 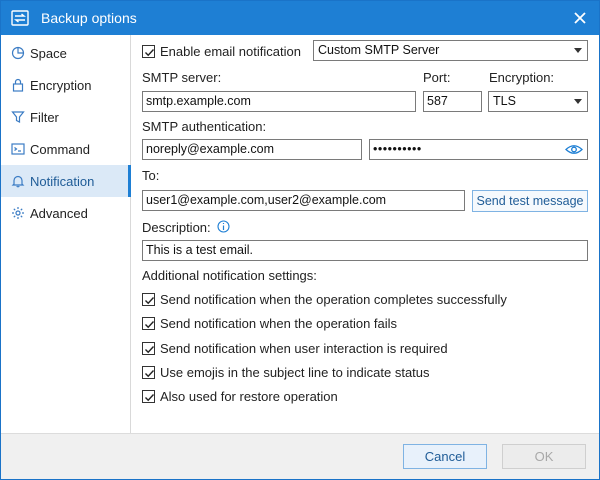 What do you see at coordinates (151, 175) in the screenshot?
I see `to-label: To:` at bounding box center [151, 175].